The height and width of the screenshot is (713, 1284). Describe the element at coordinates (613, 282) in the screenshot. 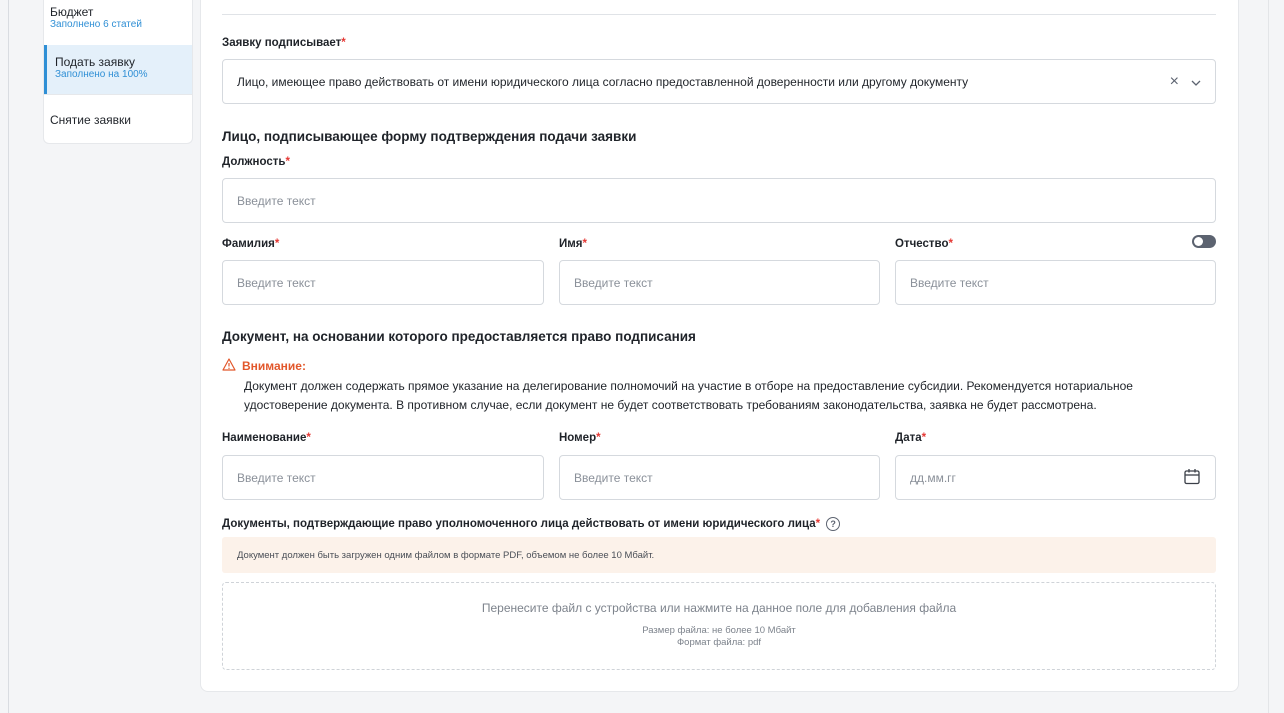

I see `name-input-placeholder: Введите текст` at that location.